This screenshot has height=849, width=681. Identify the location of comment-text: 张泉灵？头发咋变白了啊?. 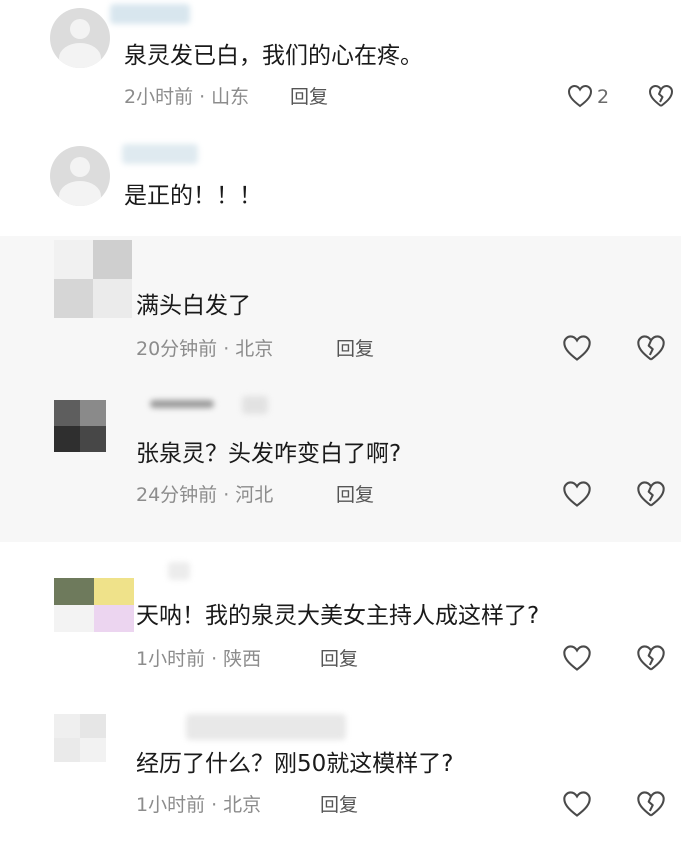
(269, 454).